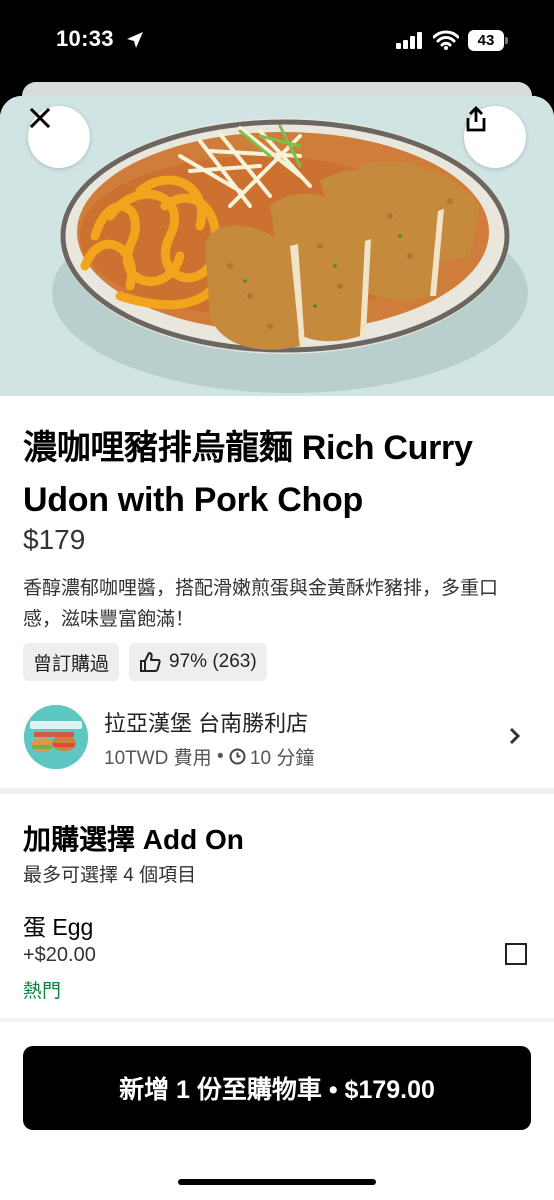 The height and width of the screenshot is (1200, 554). Describe the element at coordinates (42, 991) in the screenshot. I see `popular-badge: 熱門` at that location.